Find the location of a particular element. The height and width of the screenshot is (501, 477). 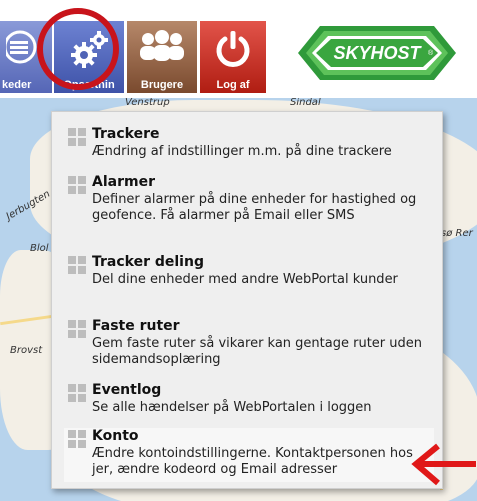

logaf-button: Log af is located at coordinates (233, 57).